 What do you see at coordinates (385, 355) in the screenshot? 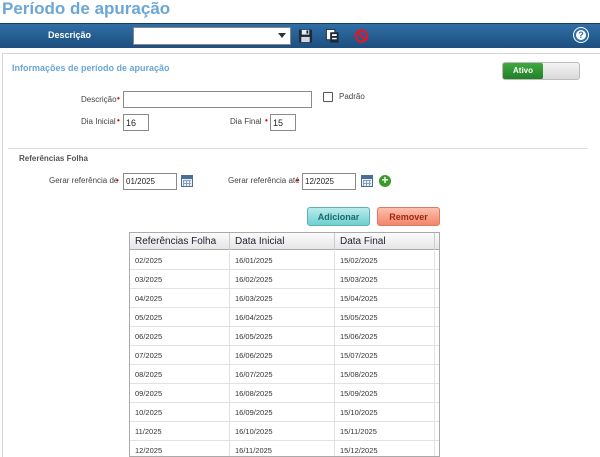
I see `table-cell: 15/07/2025` at bounding box center [385, 355].